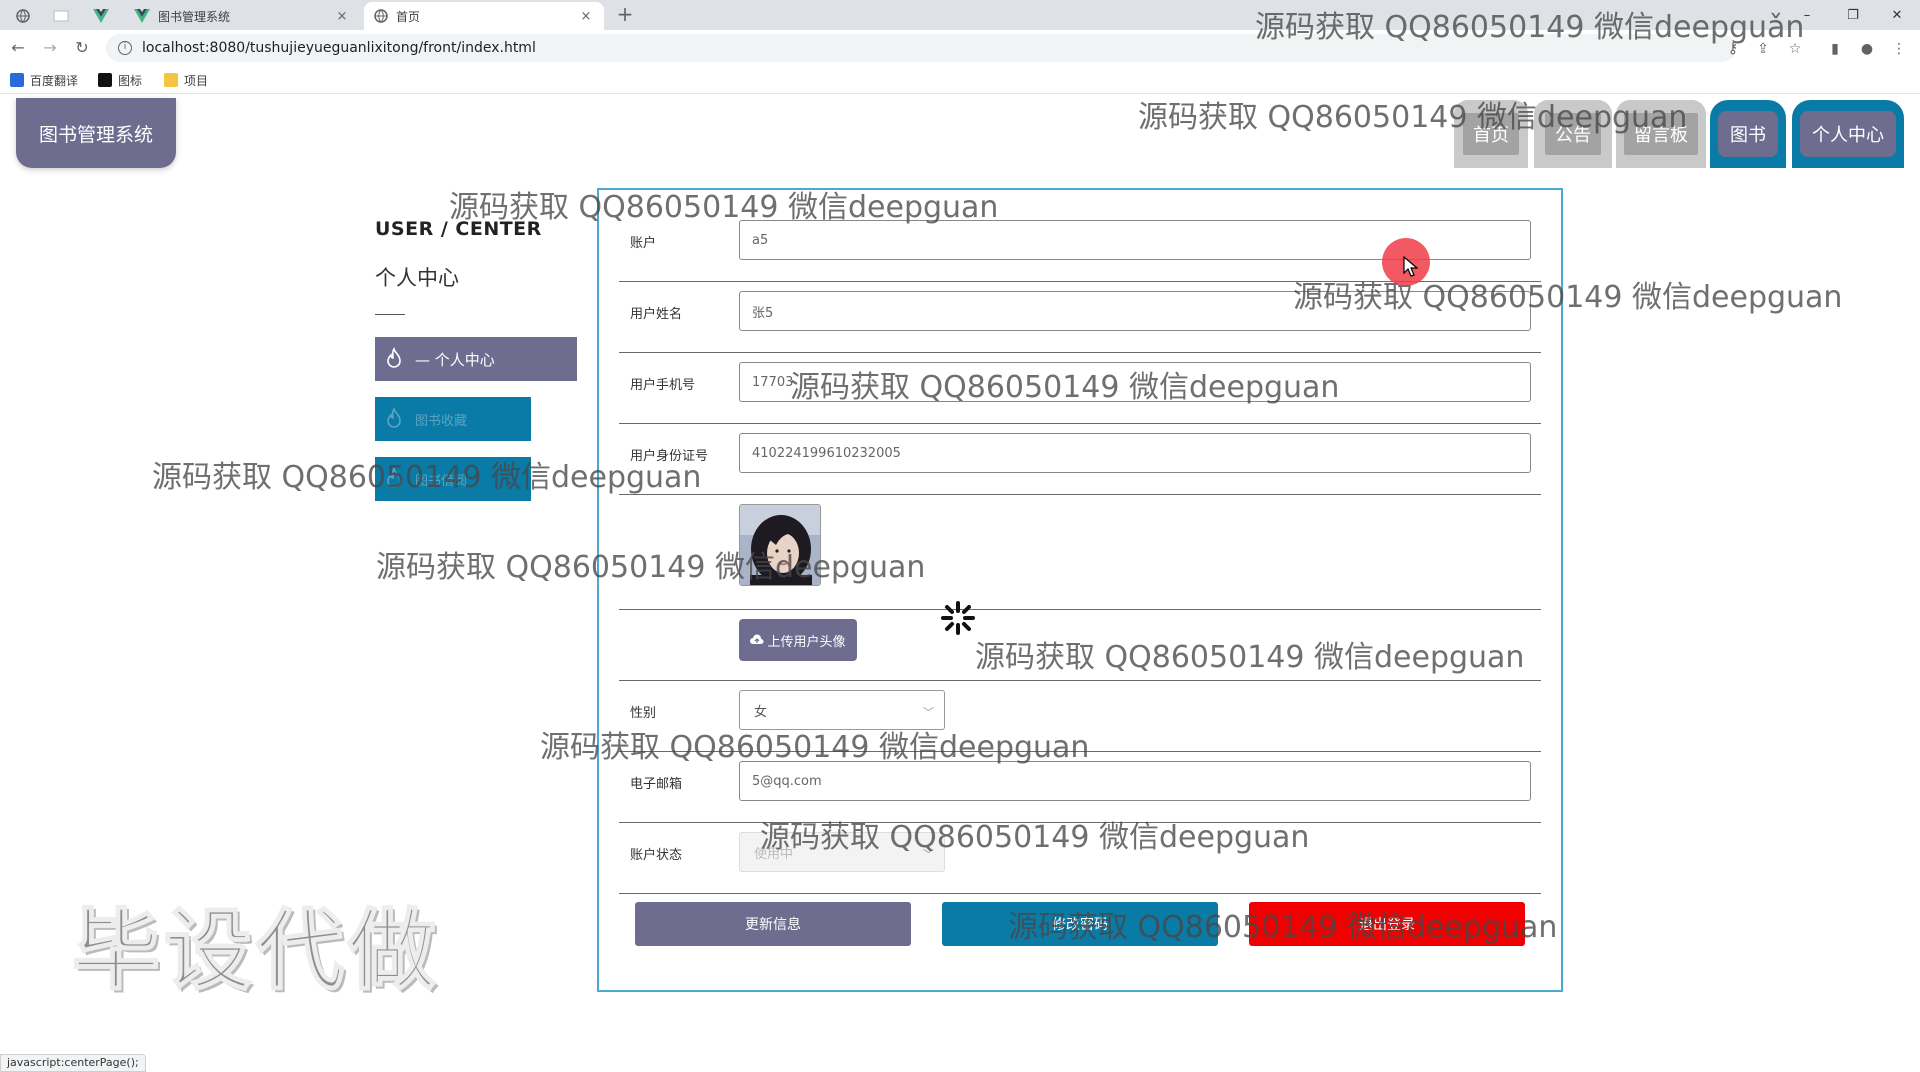  What do you see at coordinates (18, 48) in the screenshot?
I see `back-icon: ←` at bounding box center [18, 48].